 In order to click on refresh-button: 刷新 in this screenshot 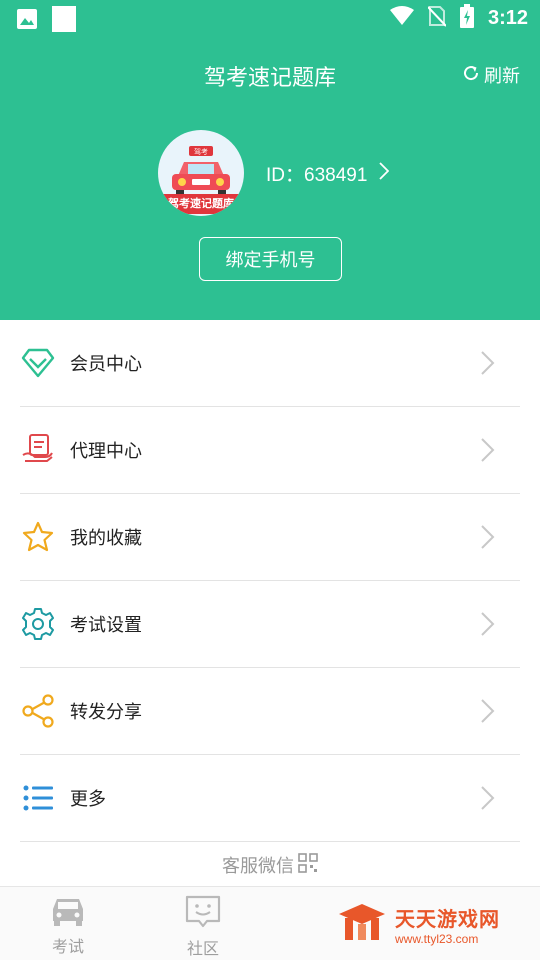, I will do `click(491, 75)`.